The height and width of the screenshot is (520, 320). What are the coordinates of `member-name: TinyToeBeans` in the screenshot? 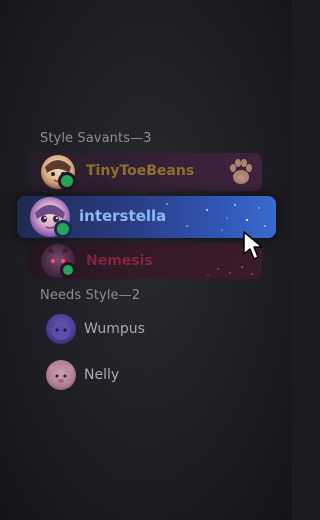 It's located at (140, 171).